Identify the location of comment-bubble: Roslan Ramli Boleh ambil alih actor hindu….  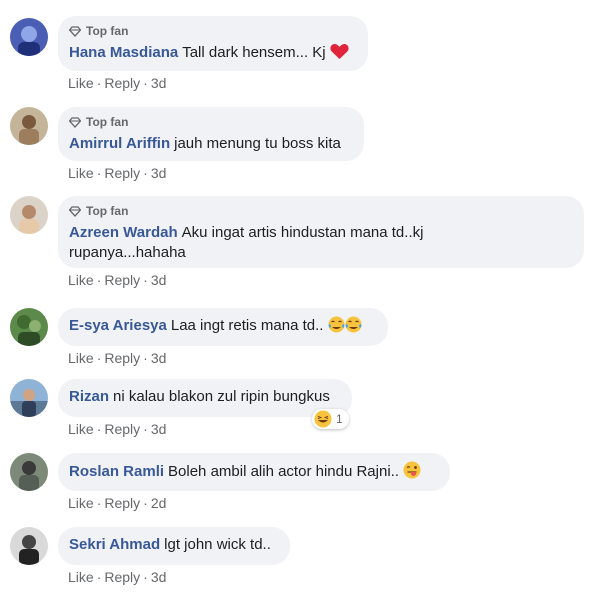
(254, 472).